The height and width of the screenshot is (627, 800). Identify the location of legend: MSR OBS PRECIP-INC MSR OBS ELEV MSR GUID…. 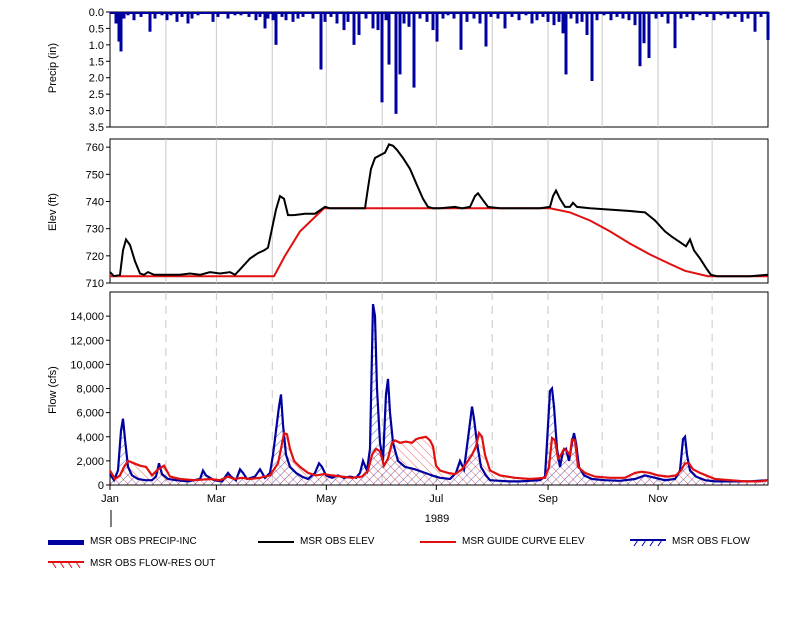
(400, 555).